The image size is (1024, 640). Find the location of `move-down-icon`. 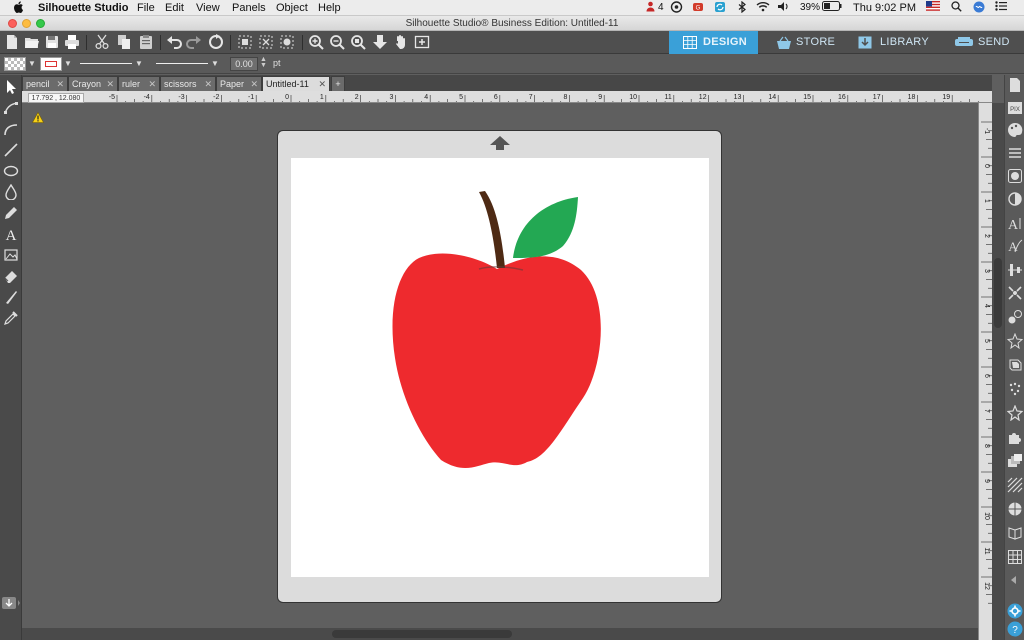

move-down-icon is located at coordinates (380, 42).